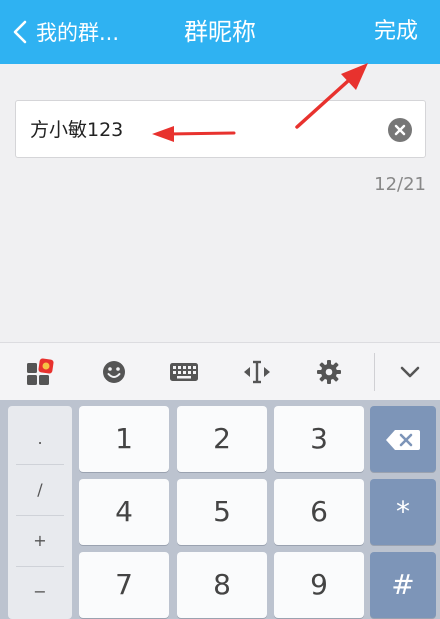 The height and width of the screenshot is (619, 440). I want to click on key-6: 6, so click(319, 512).